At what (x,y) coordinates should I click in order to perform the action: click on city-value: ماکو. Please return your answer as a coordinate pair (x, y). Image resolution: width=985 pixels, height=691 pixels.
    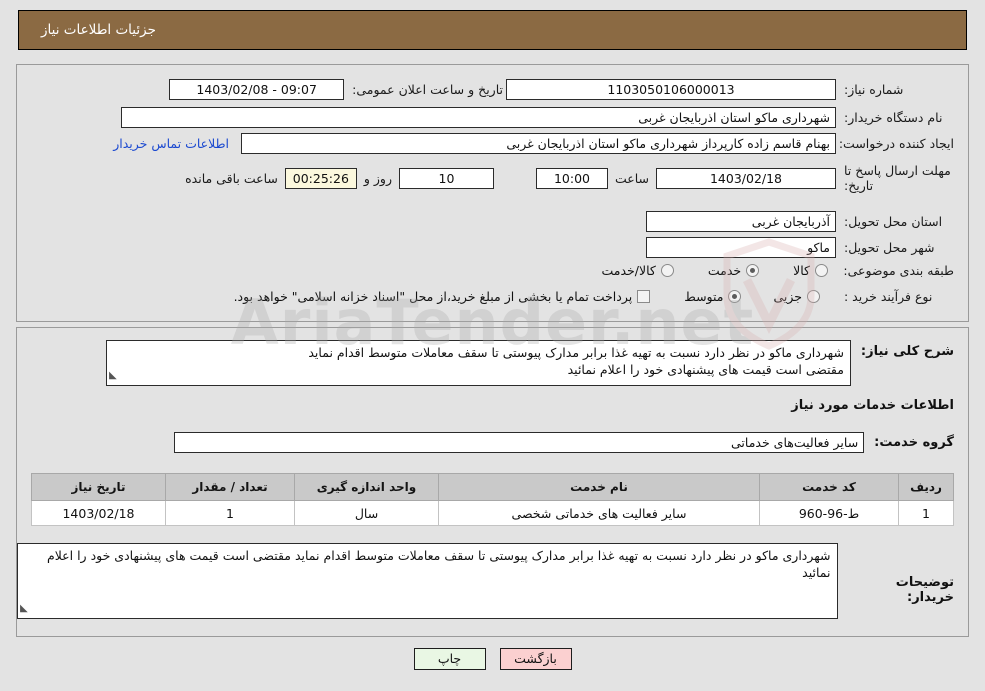
    Looking at the image, I should click on (741, 247).